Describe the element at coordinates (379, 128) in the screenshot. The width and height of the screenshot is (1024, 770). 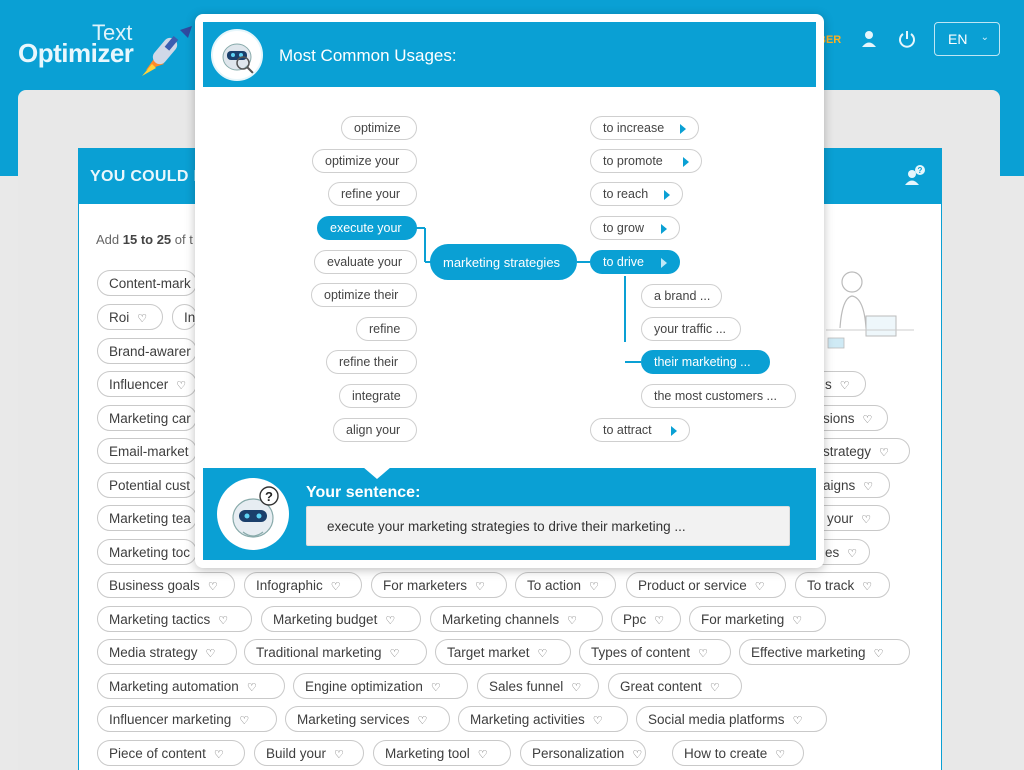
I see `usage-option: optimize` at that location.